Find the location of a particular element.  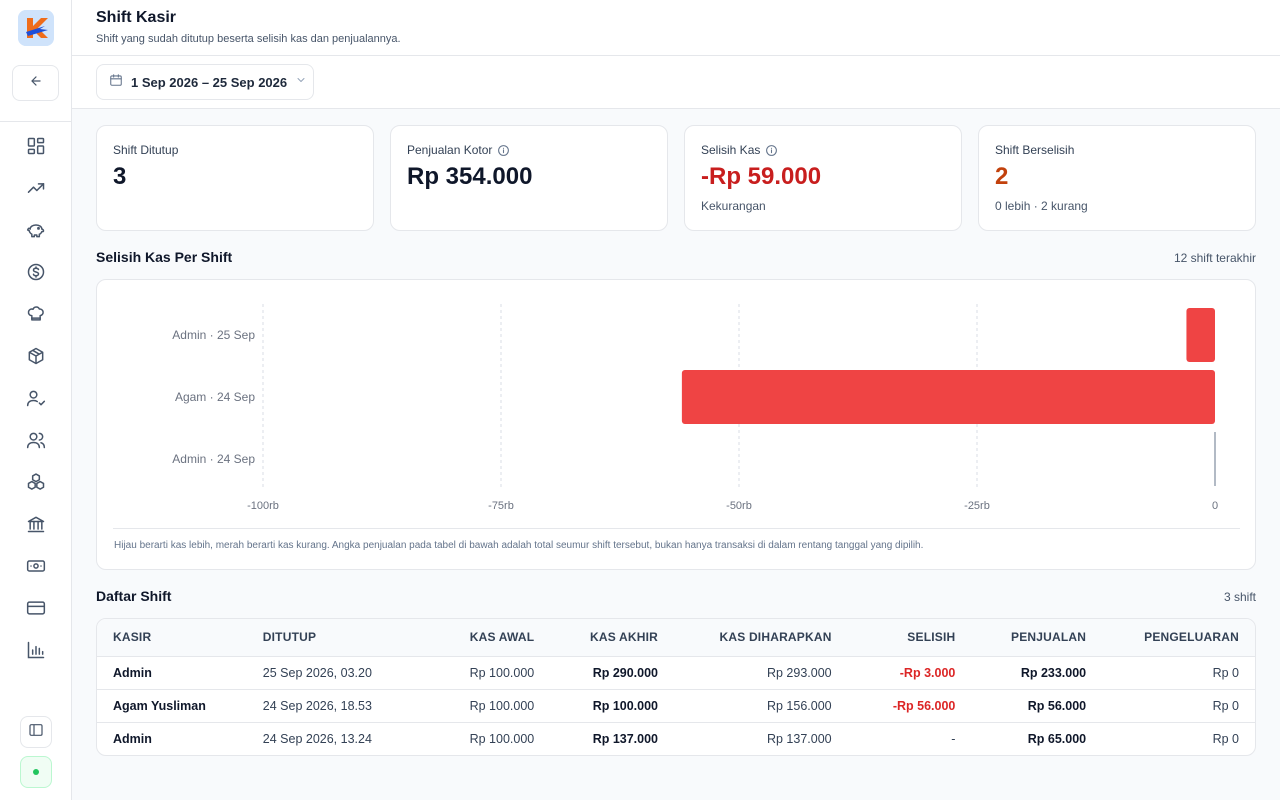

back-button is located at coordinates (35, 83).